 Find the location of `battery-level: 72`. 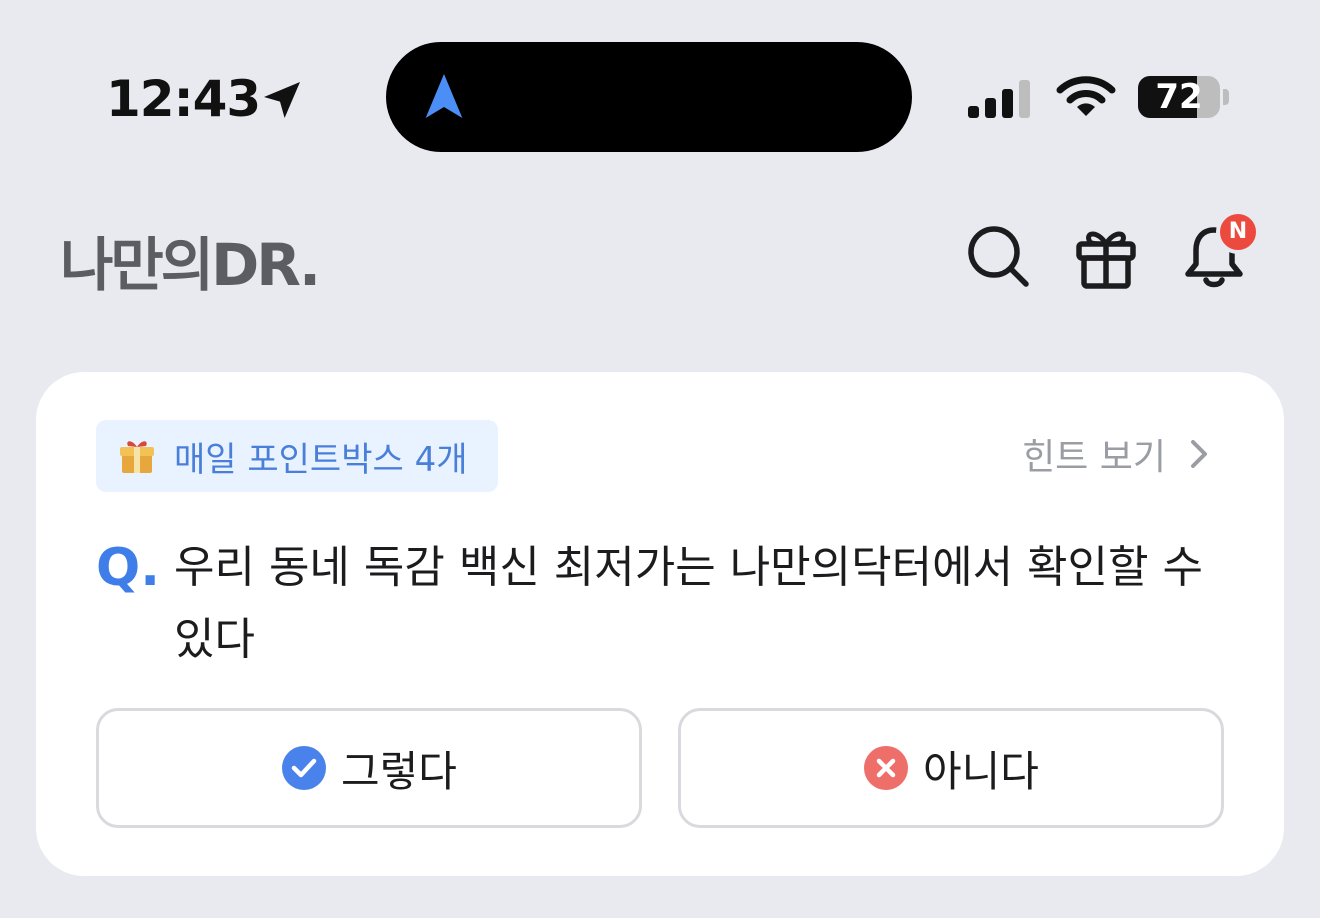

battery-level: 72 is located at coordinates (1179, 97).